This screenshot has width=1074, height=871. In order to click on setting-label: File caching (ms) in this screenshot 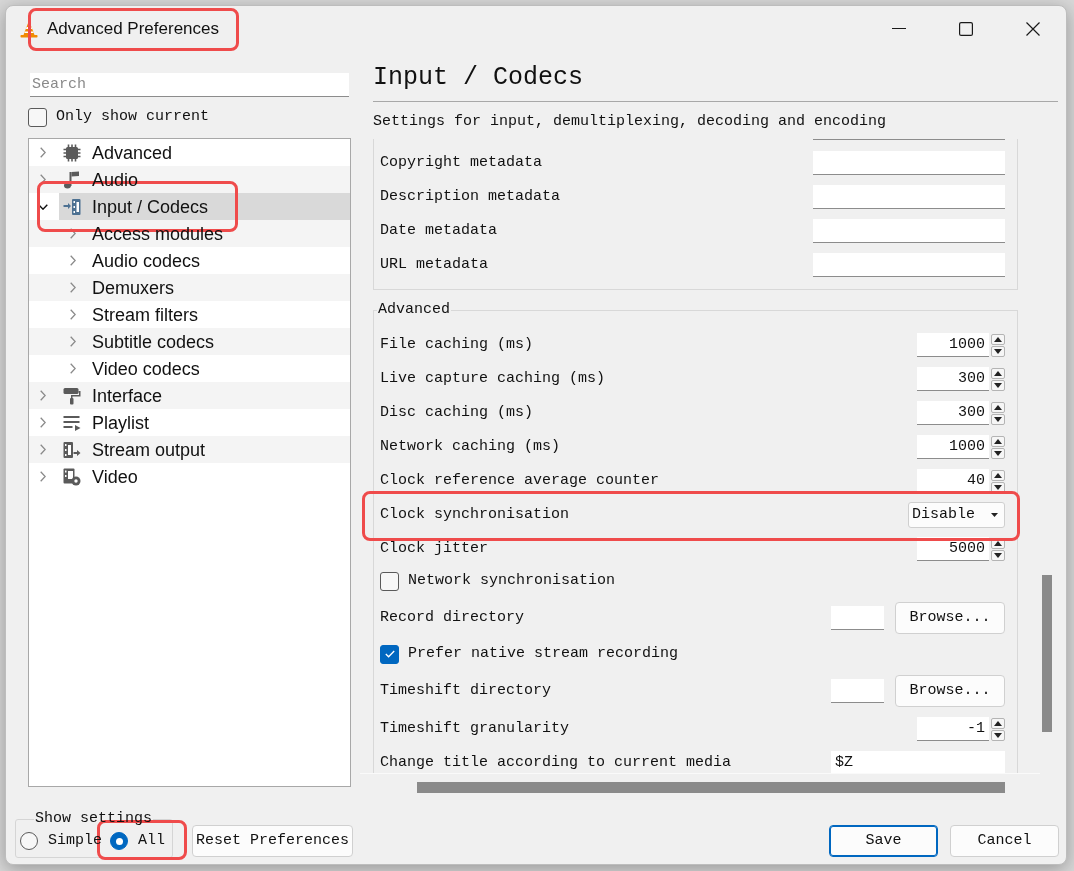, I will do `click(457, 345)`.